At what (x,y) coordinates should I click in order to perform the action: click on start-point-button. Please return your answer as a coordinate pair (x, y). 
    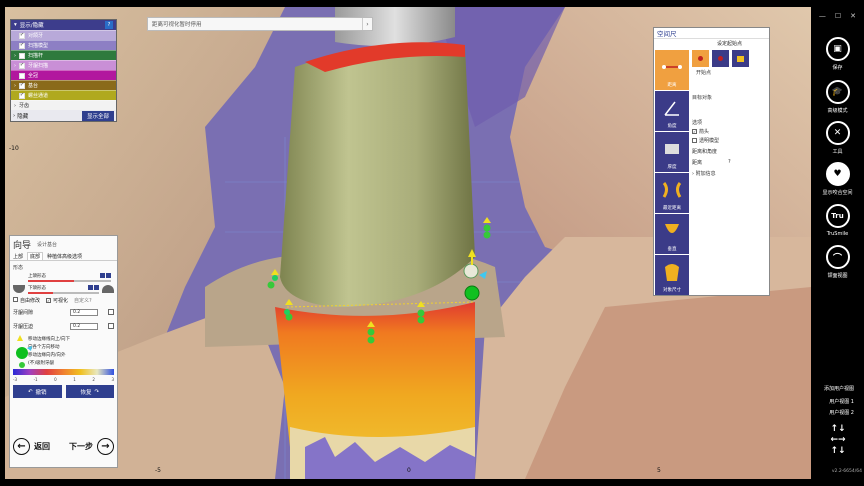
    Looking at the image, I should click on (700, 58).